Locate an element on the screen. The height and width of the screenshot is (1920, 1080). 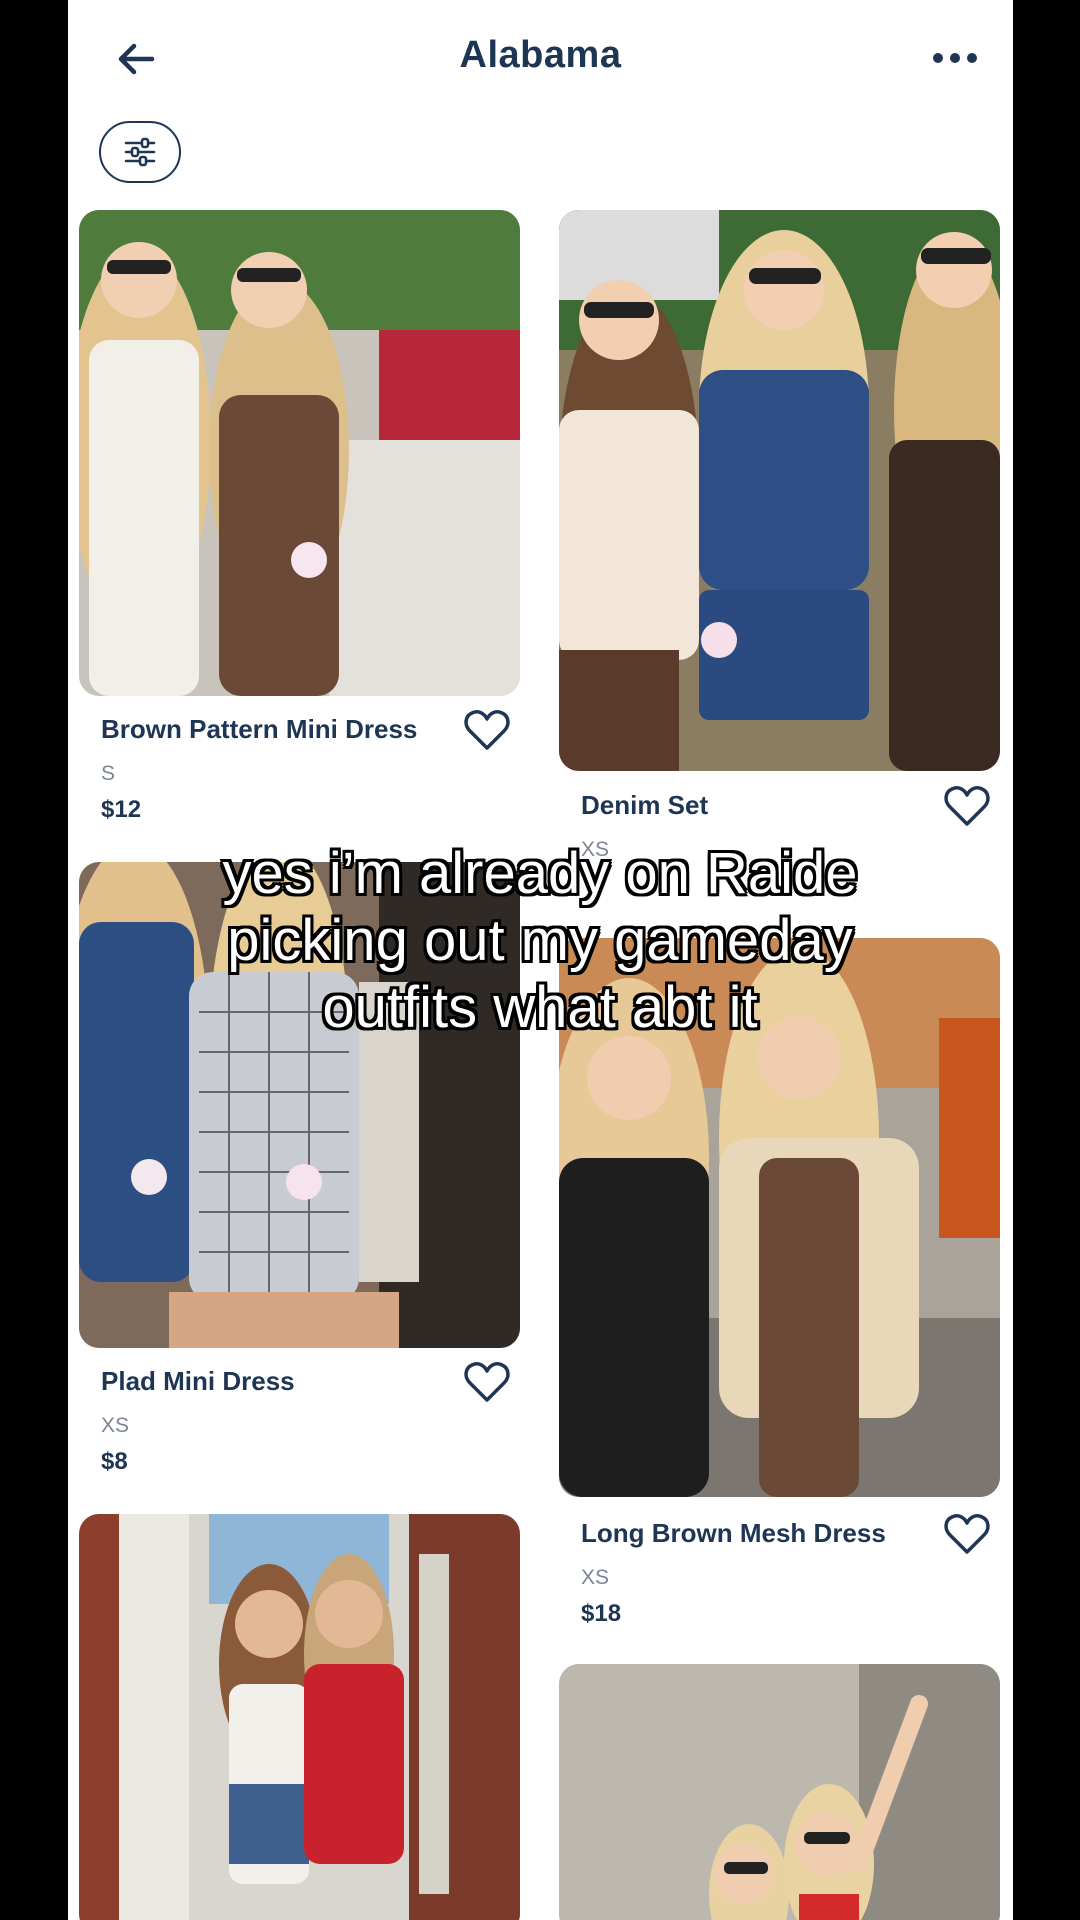
caption-line: picking out my gameday is located at coordinates (540, 940).